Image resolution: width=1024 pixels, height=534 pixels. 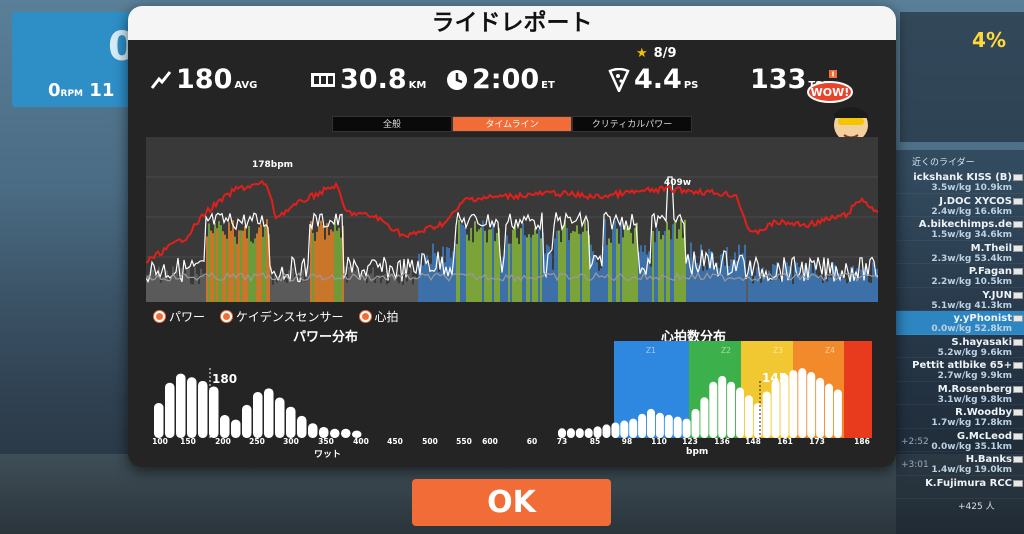 I want to click on hr-hist-avg: 145, so click(x=775, y=378).